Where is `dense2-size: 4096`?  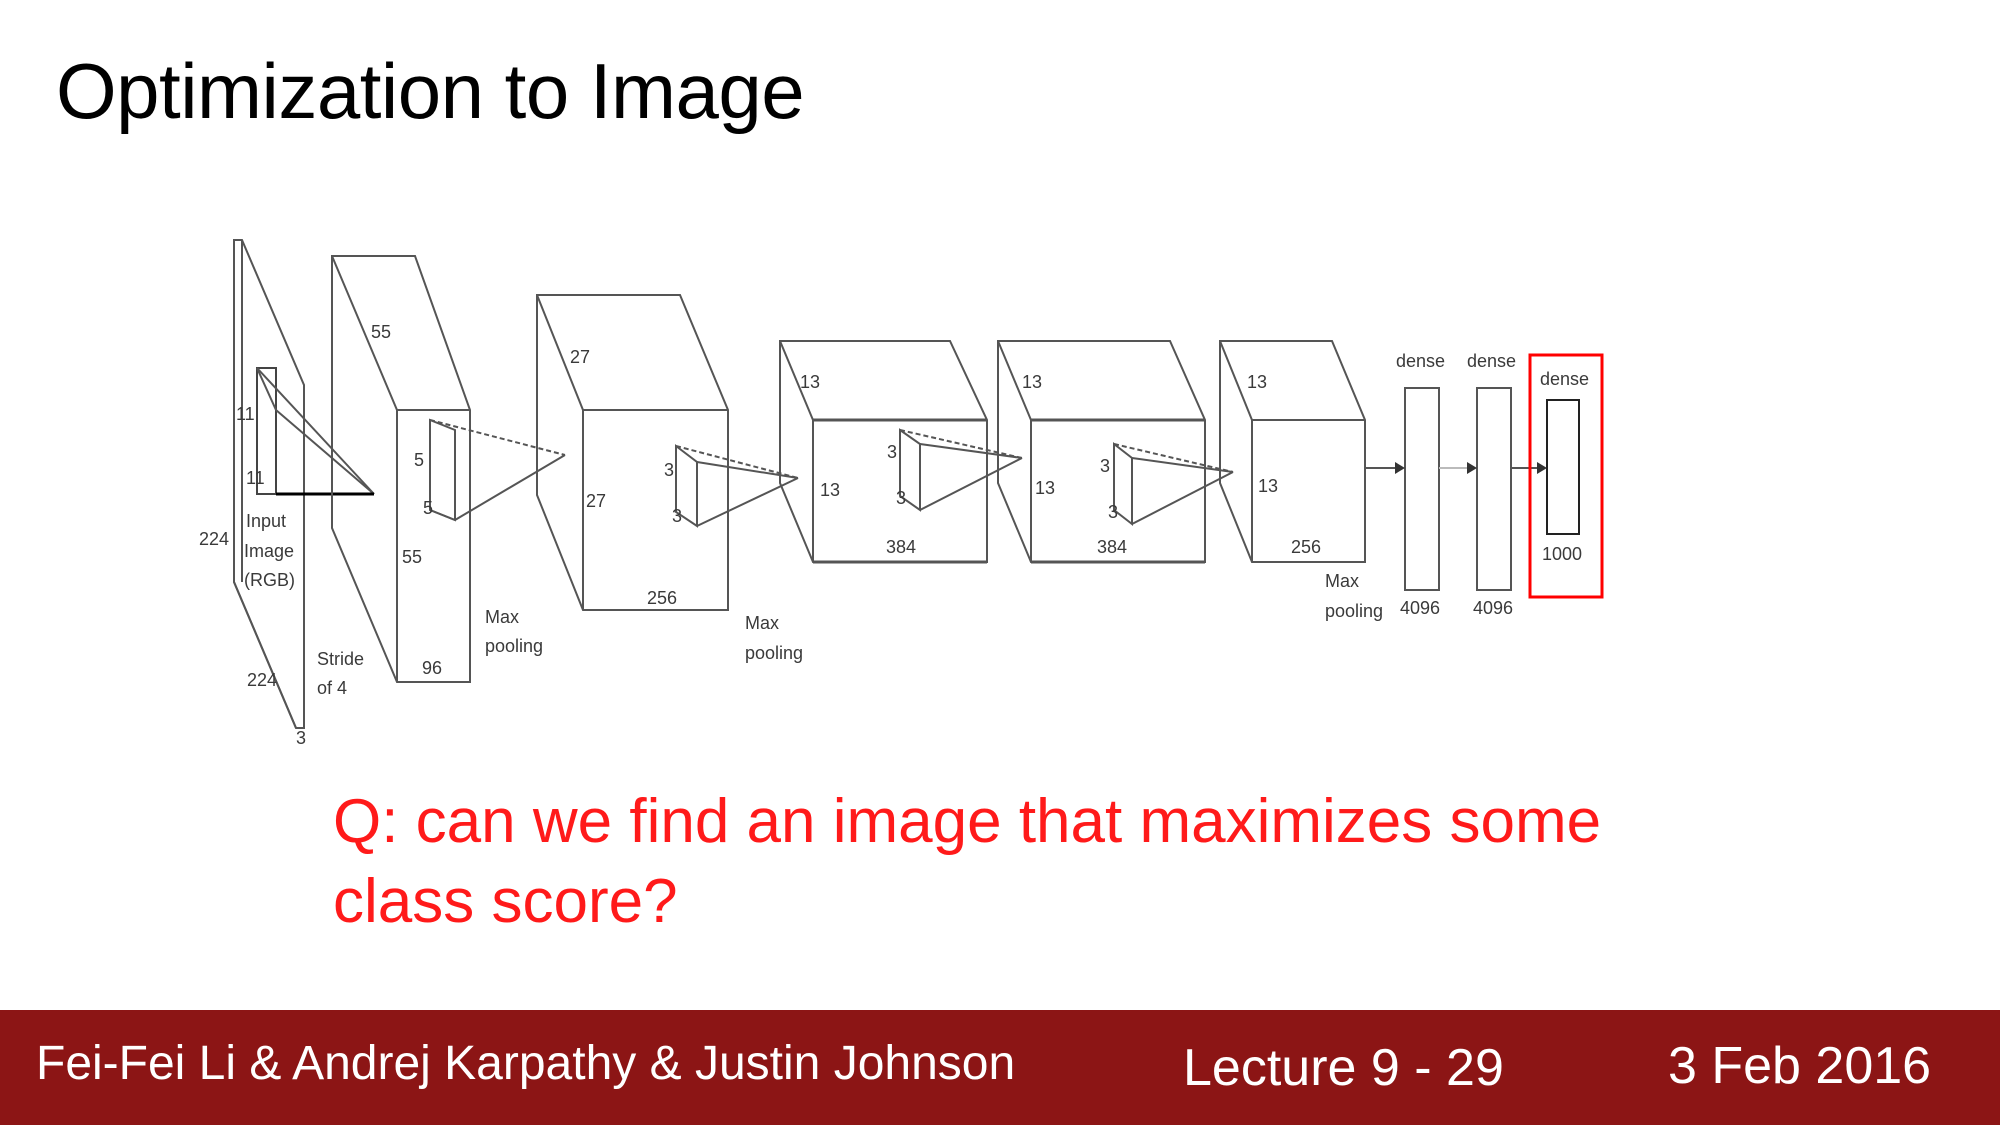 dense2-size: 4096 is located at coordinates (1493, 608).